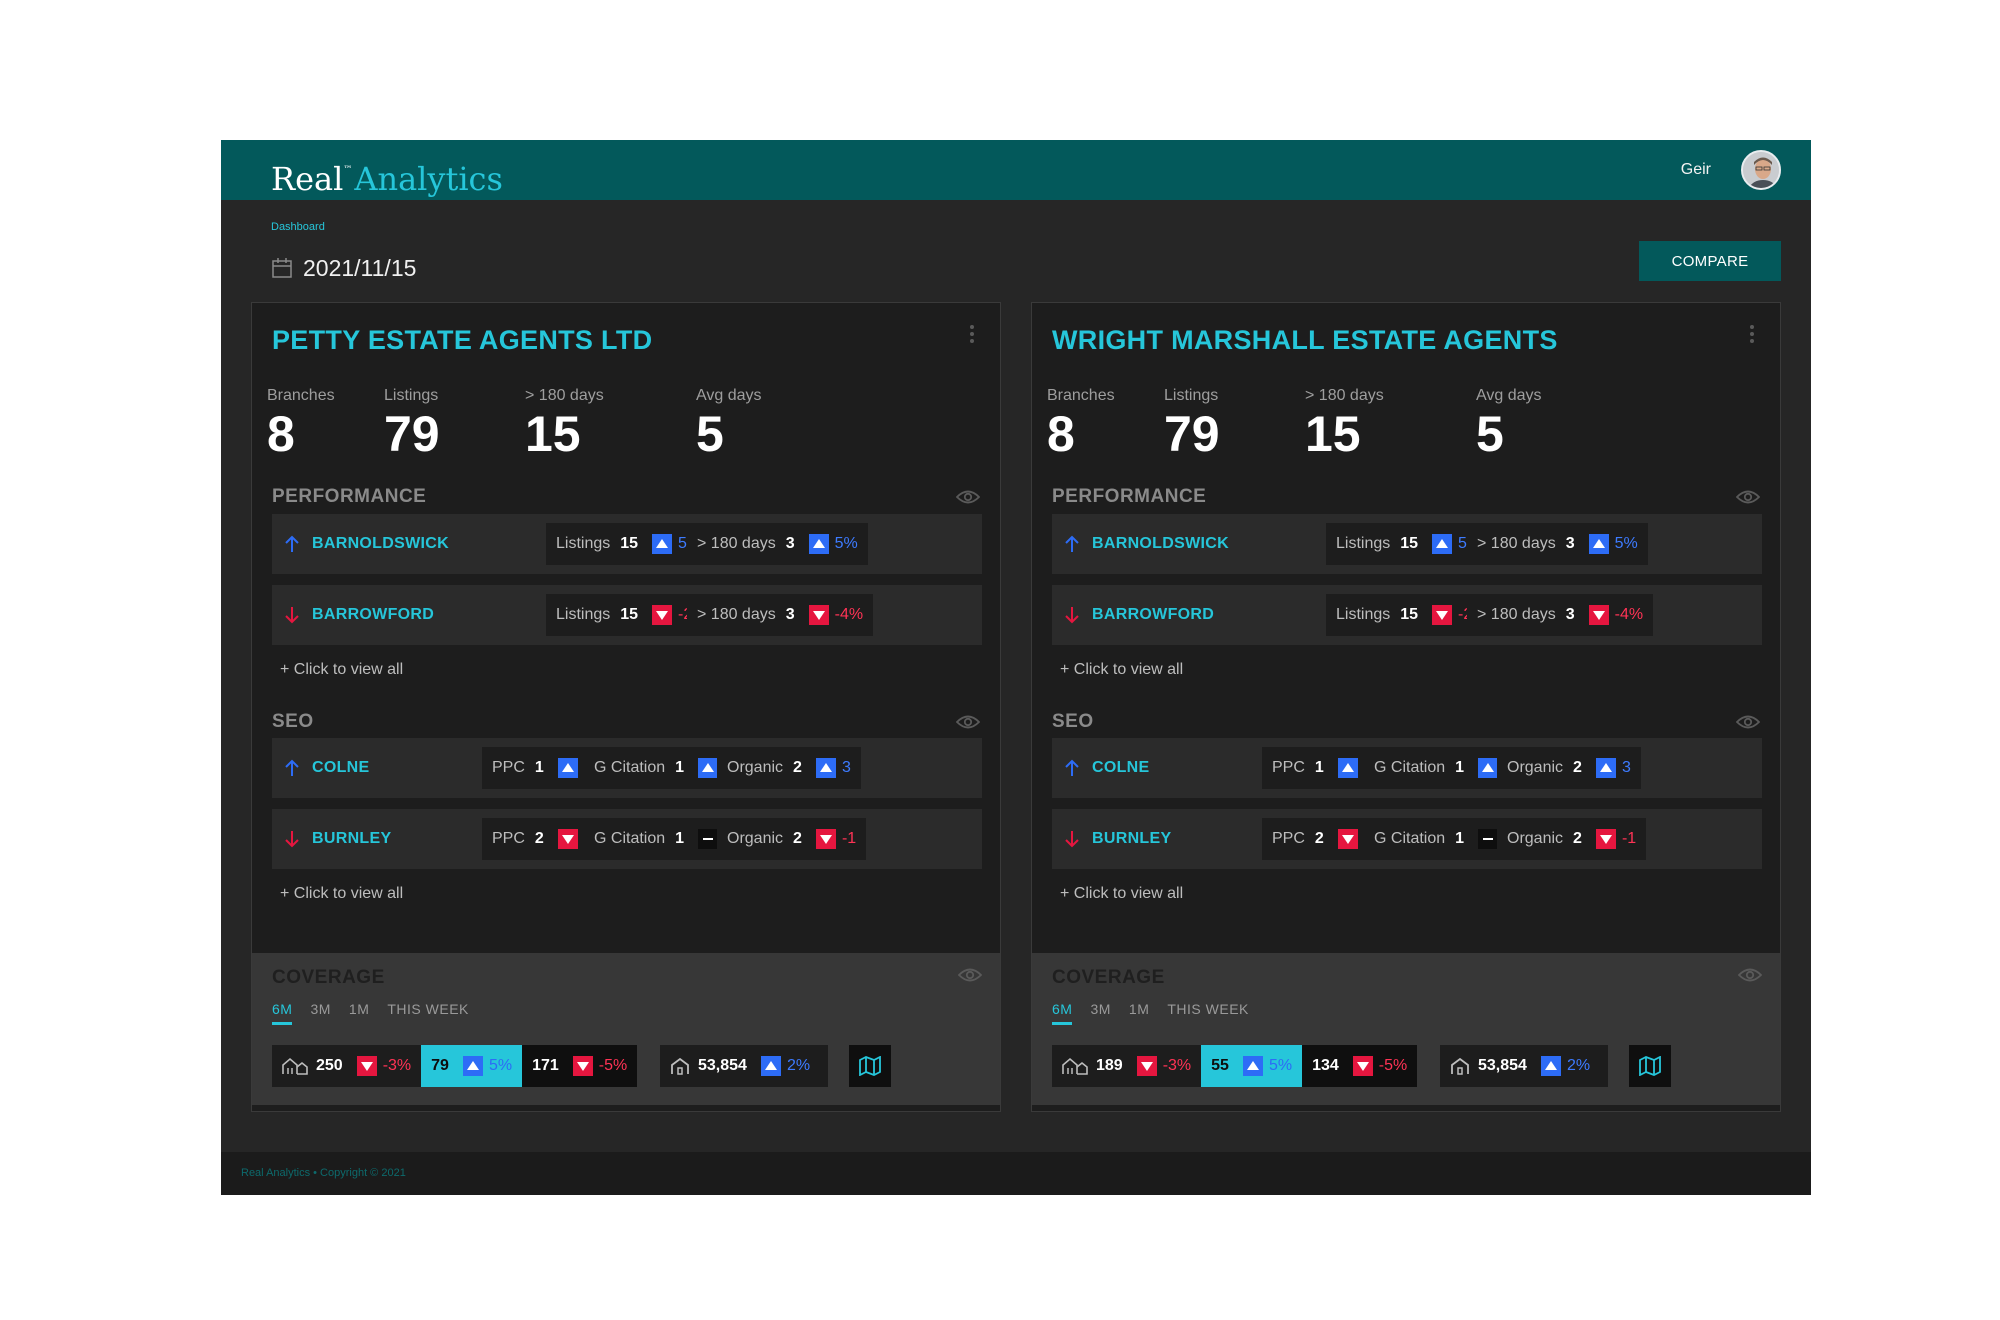  What do you see at coordinates (1626, 543) in the screenshot?
I see `metric-change: 5%` at bounding box center [1626, 543].